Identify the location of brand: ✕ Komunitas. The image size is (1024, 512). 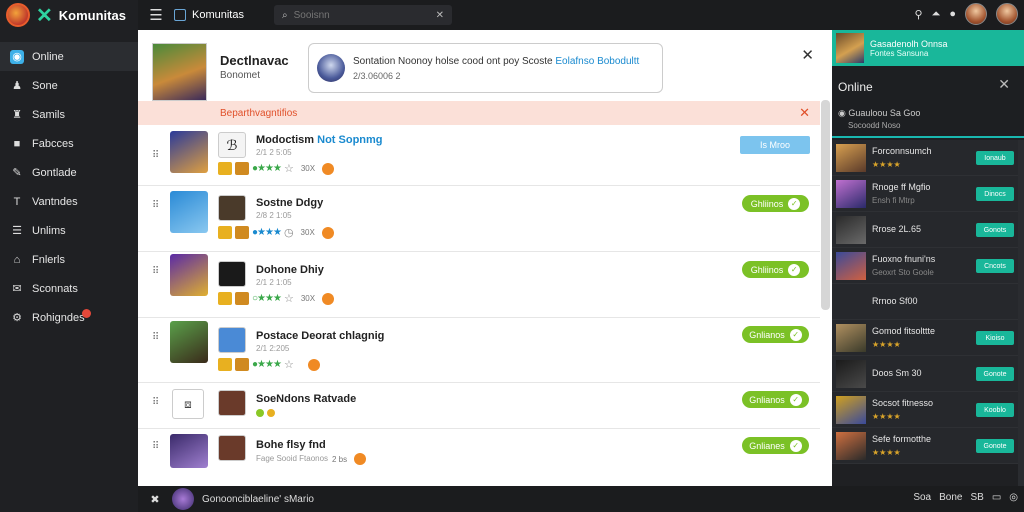
(69, 15).